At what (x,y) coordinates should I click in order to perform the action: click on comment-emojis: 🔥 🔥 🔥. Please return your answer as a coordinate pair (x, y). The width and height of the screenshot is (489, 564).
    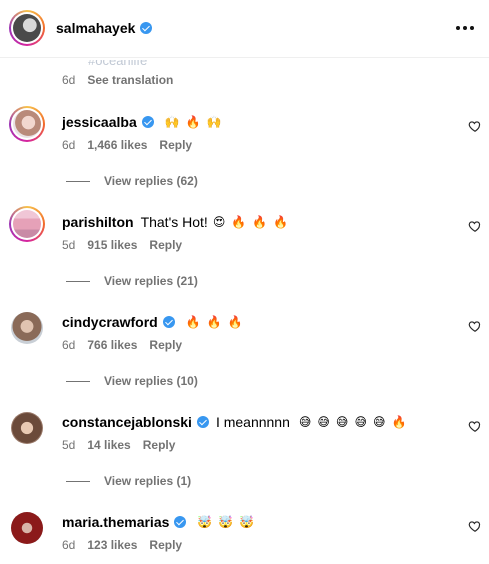
    Looking at the image, I should click on (214, 322).